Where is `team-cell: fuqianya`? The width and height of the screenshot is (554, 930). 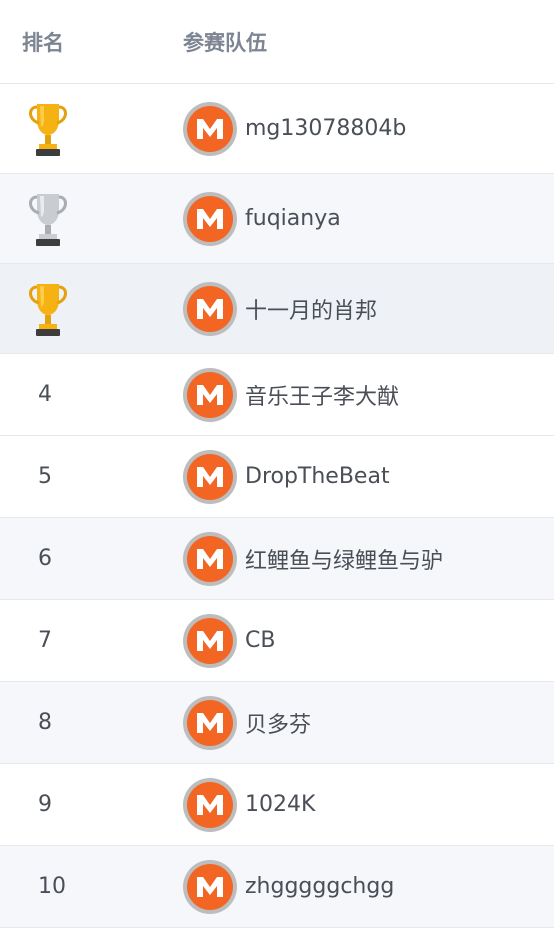
team-cell: fuqianya is located at coordinates (354, 218).